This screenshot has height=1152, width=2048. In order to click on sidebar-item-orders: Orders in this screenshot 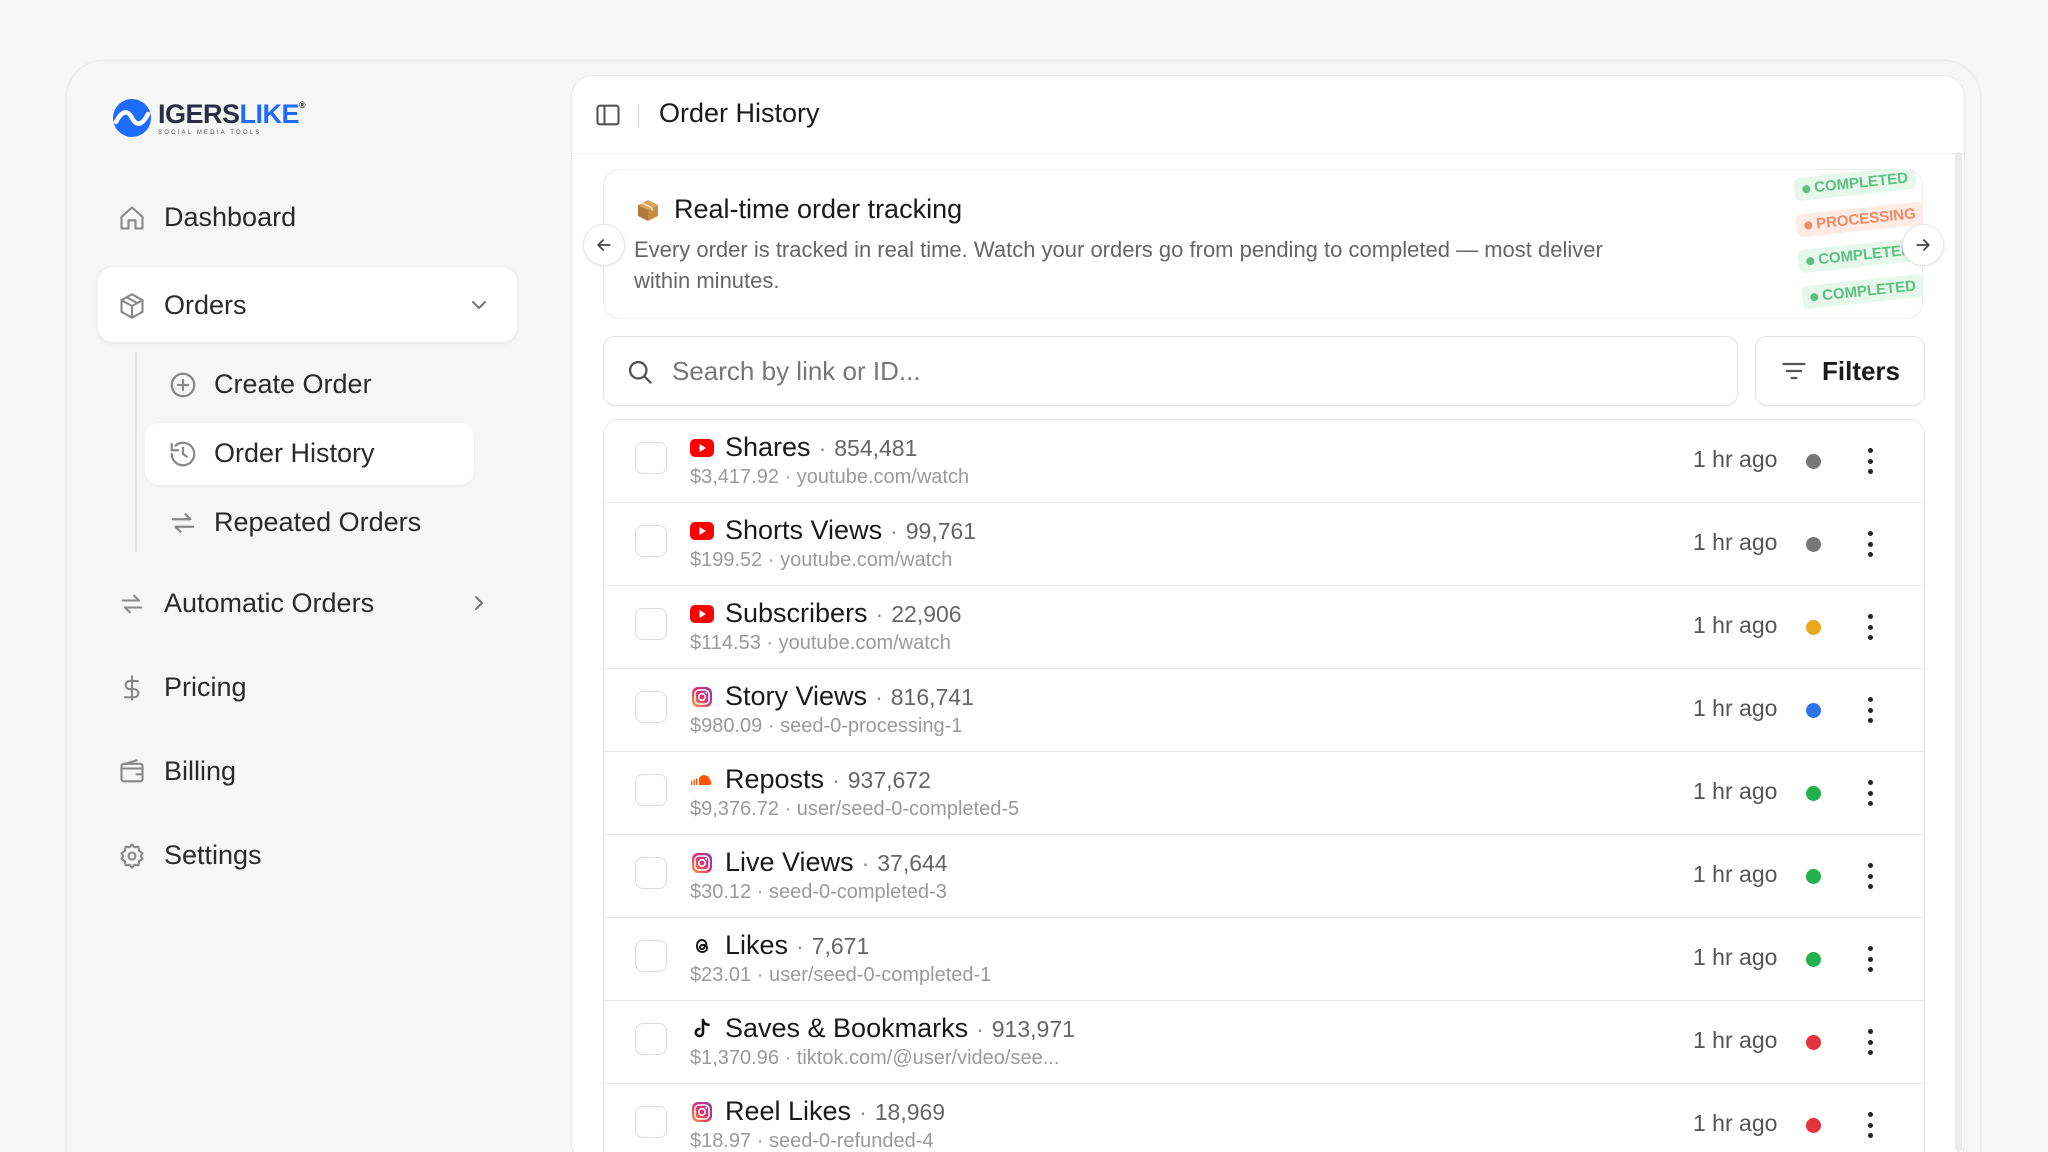, I will do `click(182, 305)`.